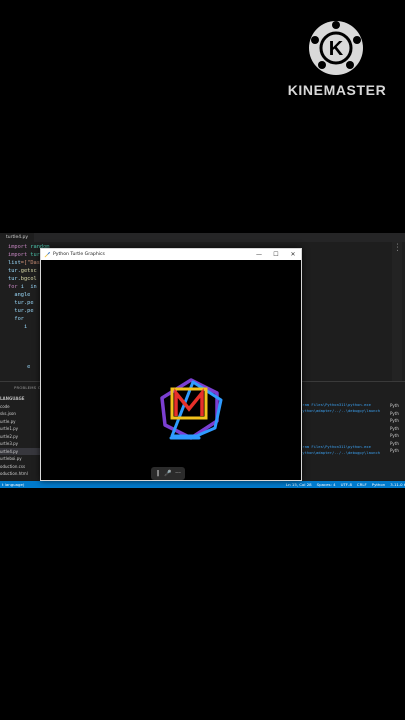  Describe the element at coordinates (397, 312) in the screenshot. I see `minimap` at that location.